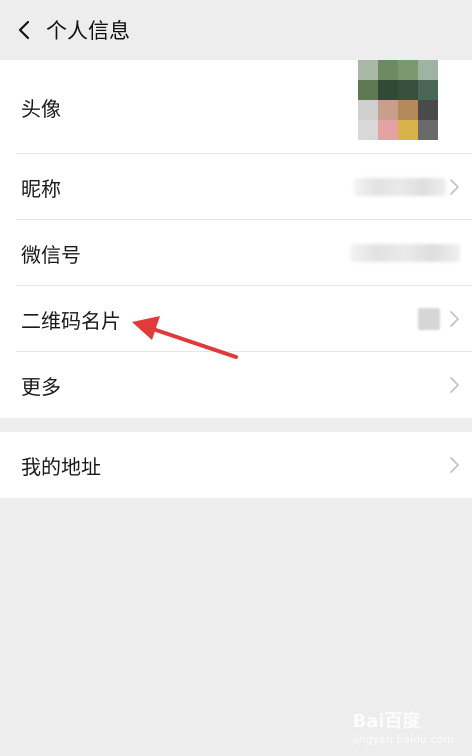  Describe the element at coordinates (236, 107) in the screenshot. I see `row-avatar: 头像` at that location.